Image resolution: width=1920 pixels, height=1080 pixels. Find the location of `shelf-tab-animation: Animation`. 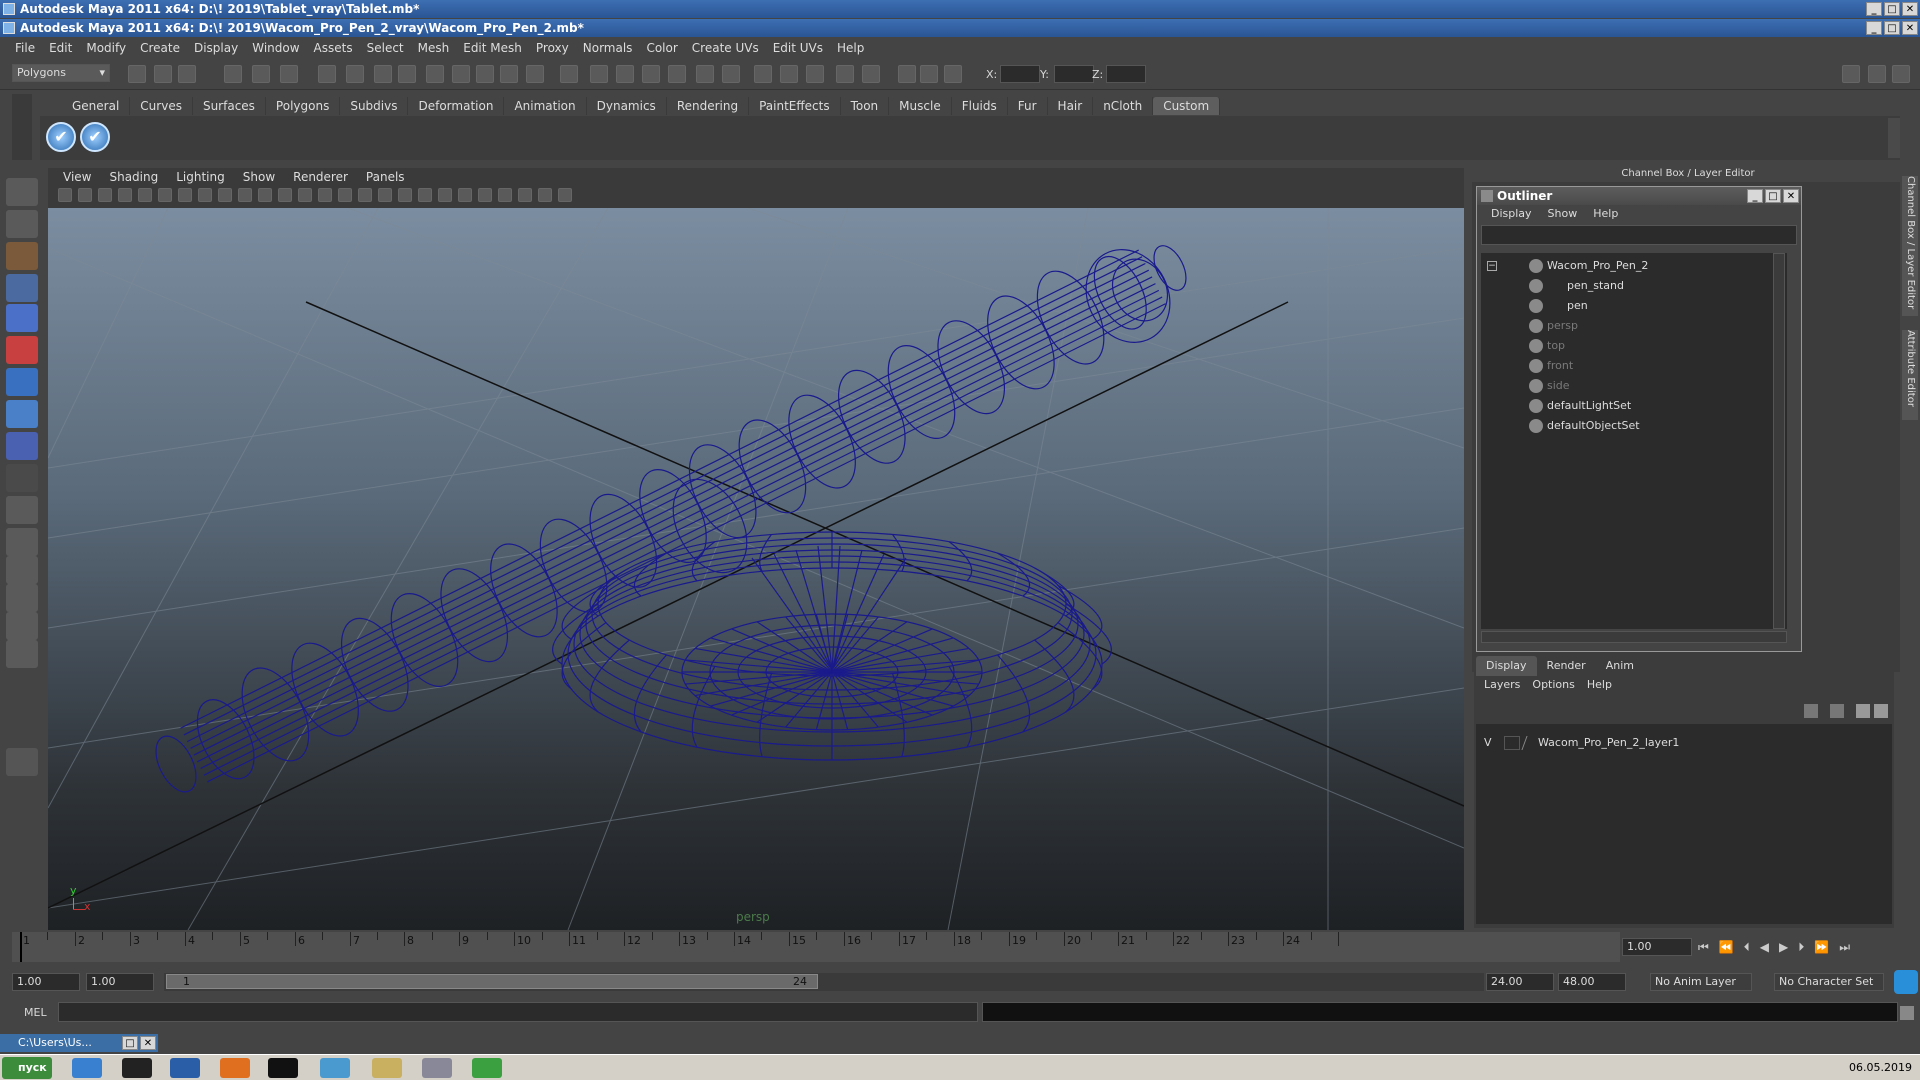

shelf-tab-animation: Animation is located at coordinates (545, 106).